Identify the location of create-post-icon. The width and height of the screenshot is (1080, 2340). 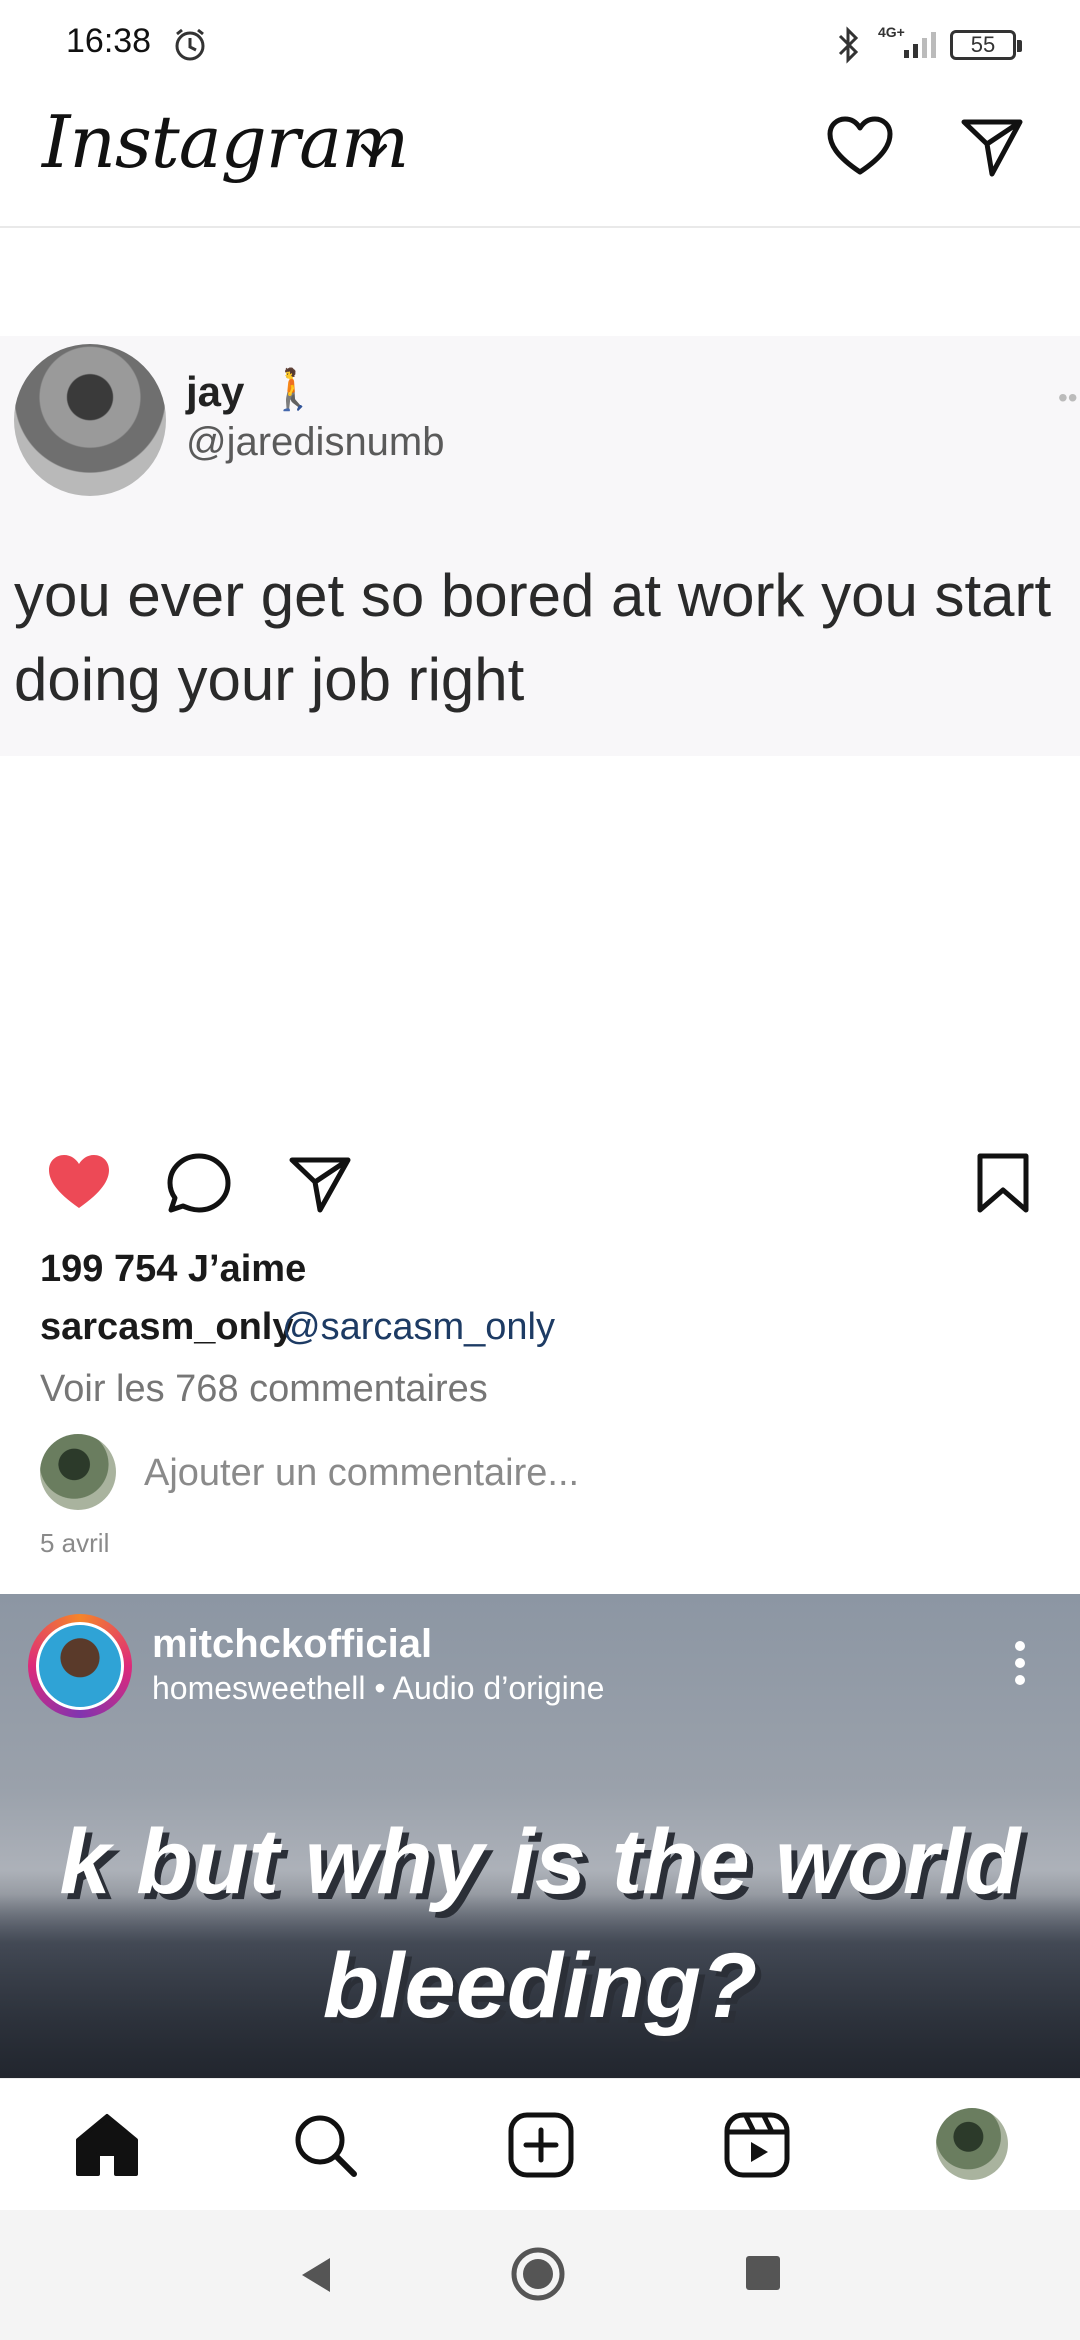
(541, 2147).